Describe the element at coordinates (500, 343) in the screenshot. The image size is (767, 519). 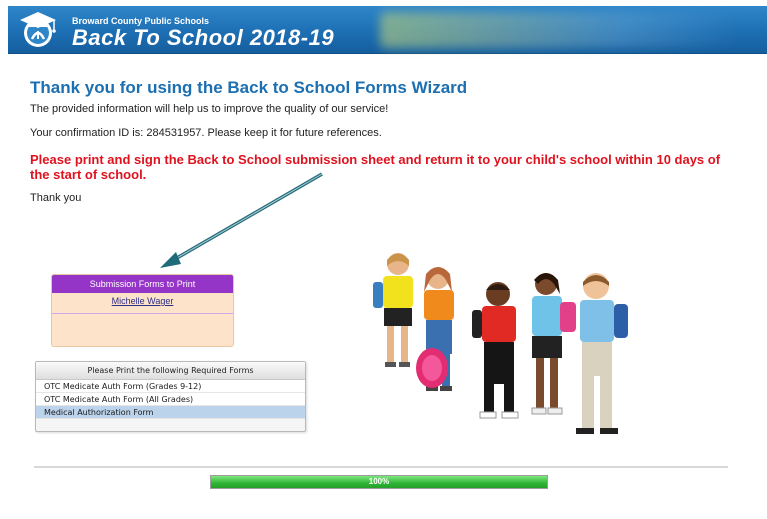
I see `school-kids-illustration` at that location.